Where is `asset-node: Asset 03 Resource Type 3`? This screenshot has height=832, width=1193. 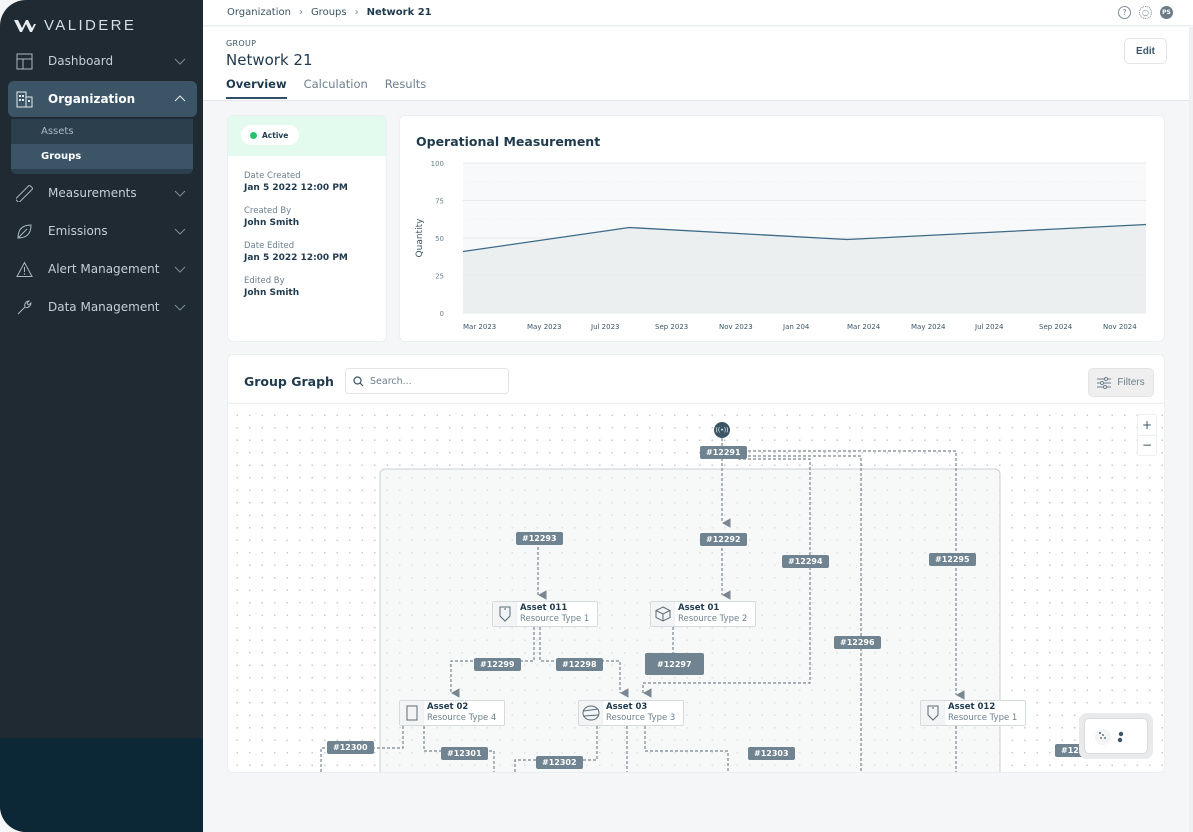 asset-node: Asset 03 Resource Type 3 is located at coordinates (631, 713).